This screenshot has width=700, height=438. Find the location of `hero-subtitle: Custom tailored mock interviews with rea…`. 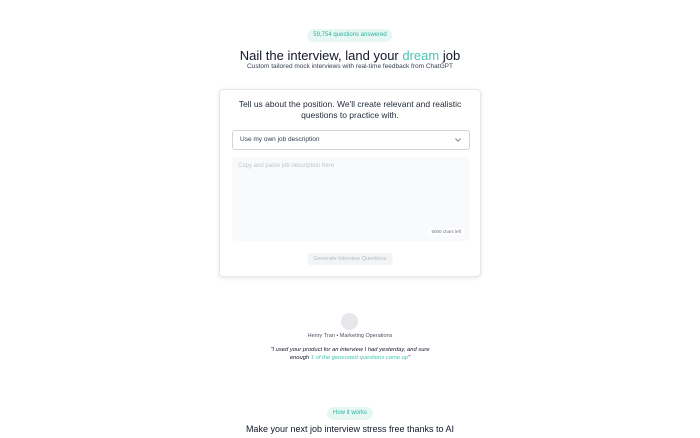

hero-subtitle: Custom tailored mock interviews with rea… is located at coordinates (350, 66).